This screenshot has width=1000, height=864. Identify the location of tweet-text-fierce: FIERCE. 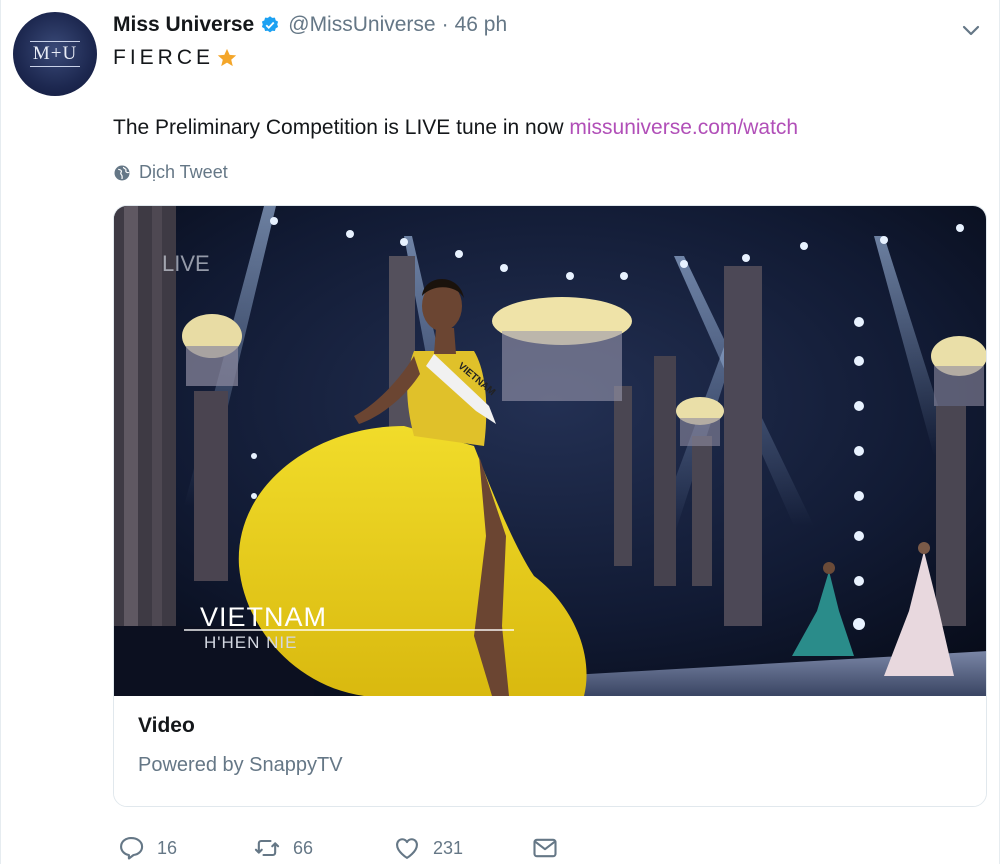
(164, 57).